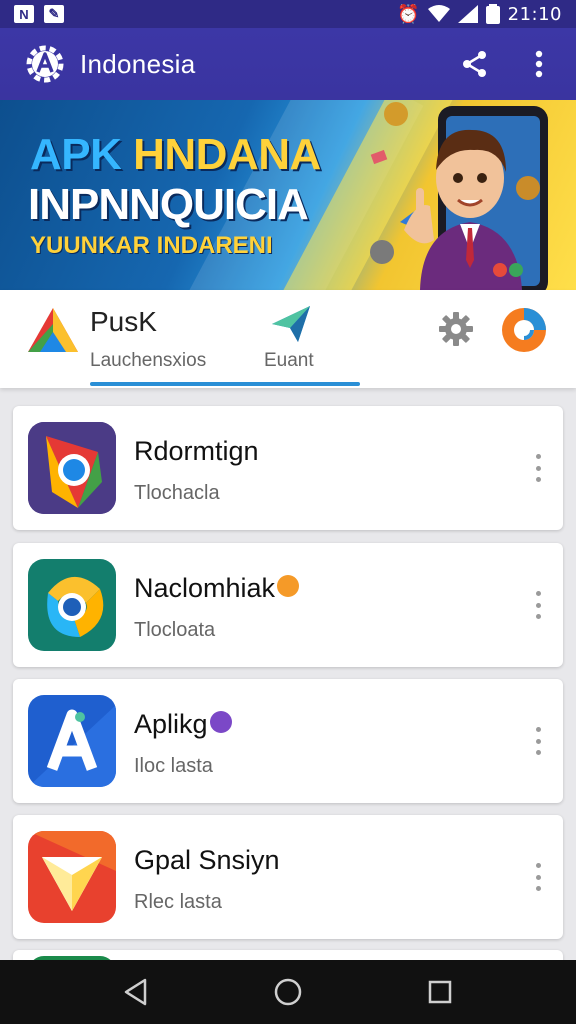 The image size is (576, 1024). I want to click on banner-character-illustration, so click(459, 196).